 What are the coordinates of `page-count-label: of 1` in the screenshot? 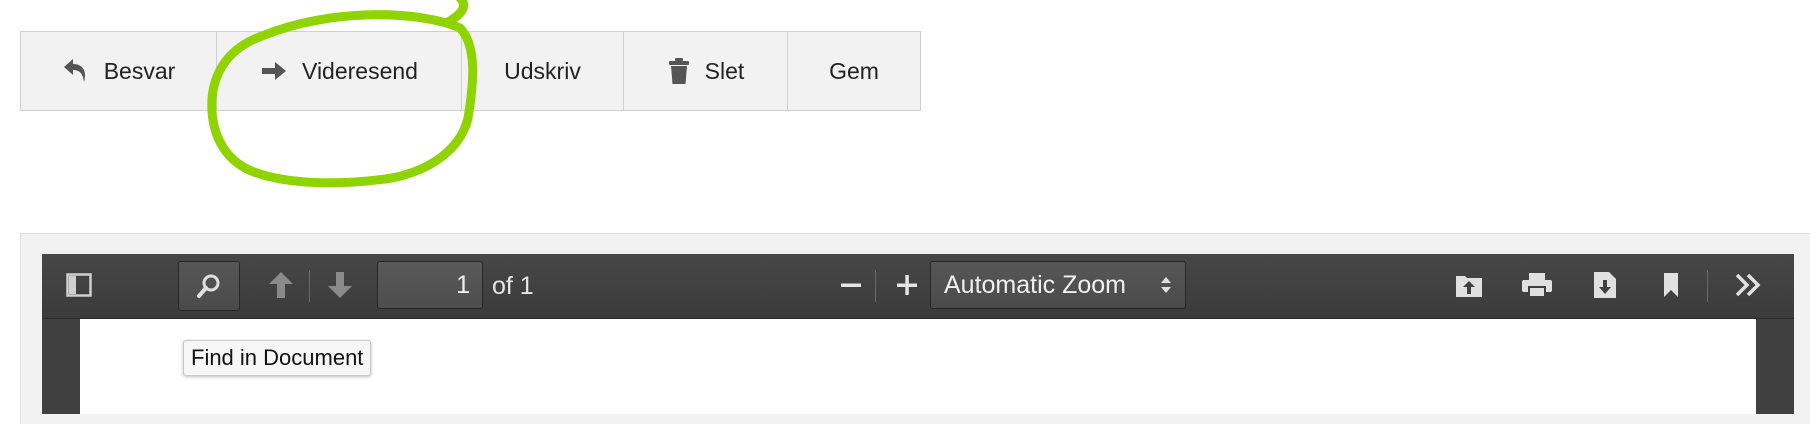 It's located at (513, 286).